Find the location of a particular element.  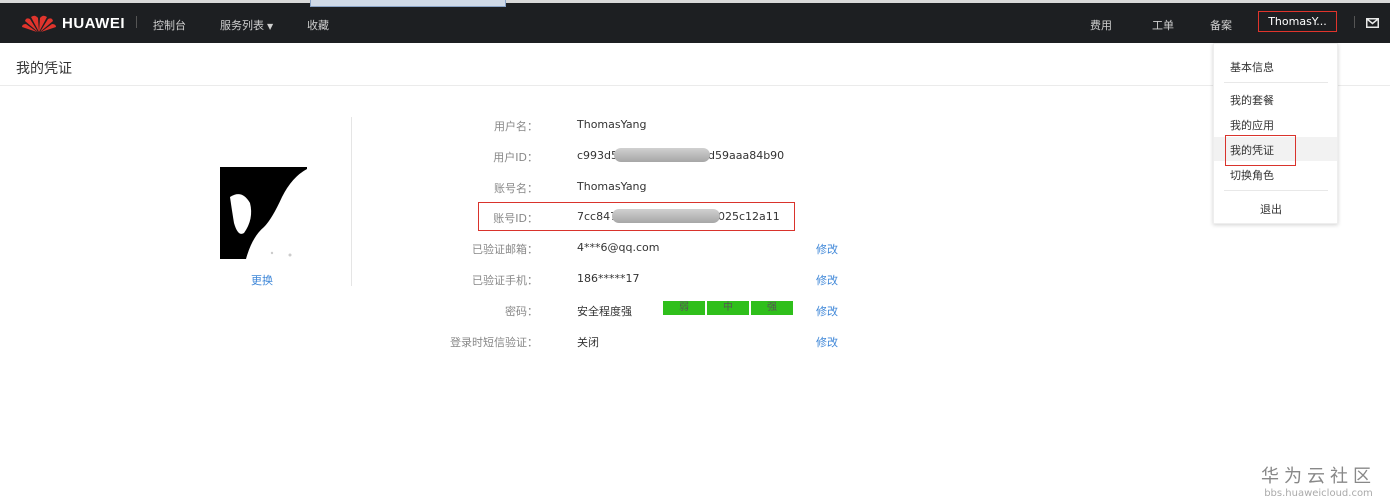

credentials-highlight-box is located at coordinates (1260, 150).